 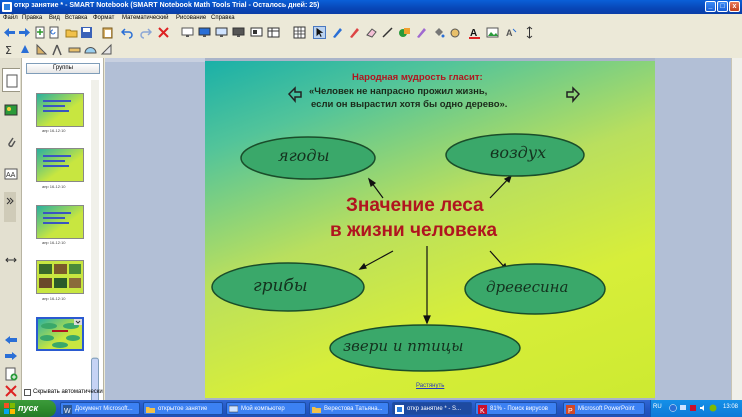 What do you see at coordinates (722, 6) in the screenshot?
I see `maximize-button: □` at bounding box center [722, 6].